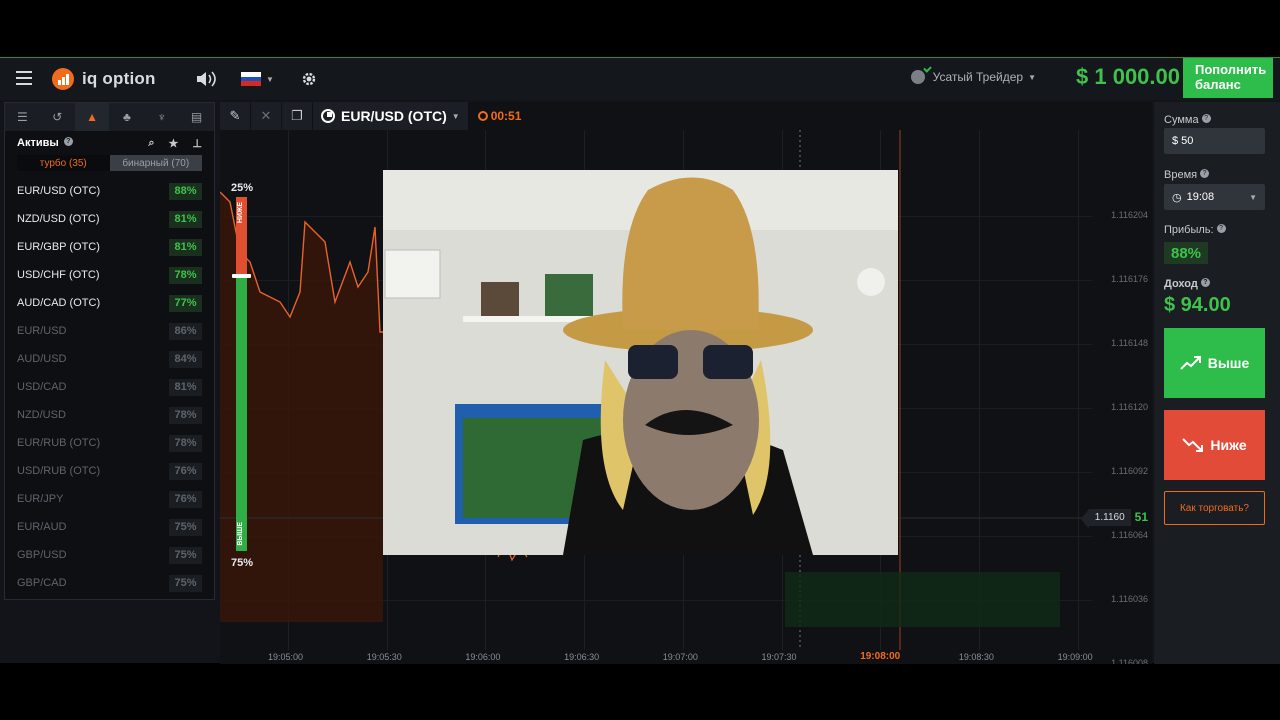 This screenshot has height=720, width=1280. I want to click on price-axis-label: 1.116176, so click(1129, 279).